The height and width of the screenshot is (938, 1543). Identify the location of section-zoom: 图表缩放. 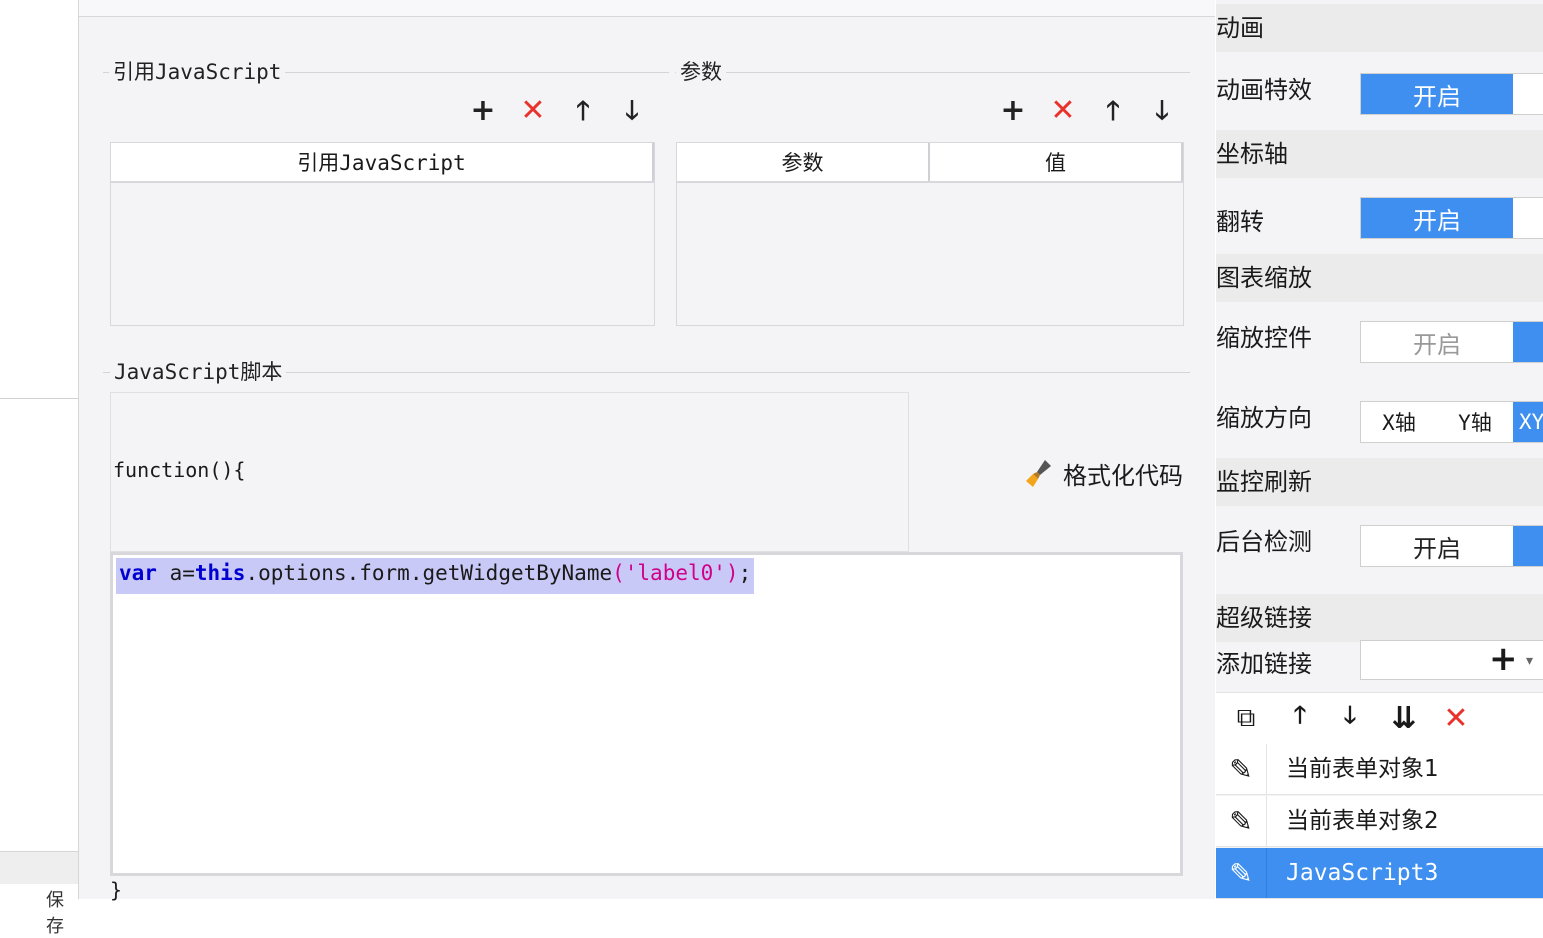
(1379, 278).